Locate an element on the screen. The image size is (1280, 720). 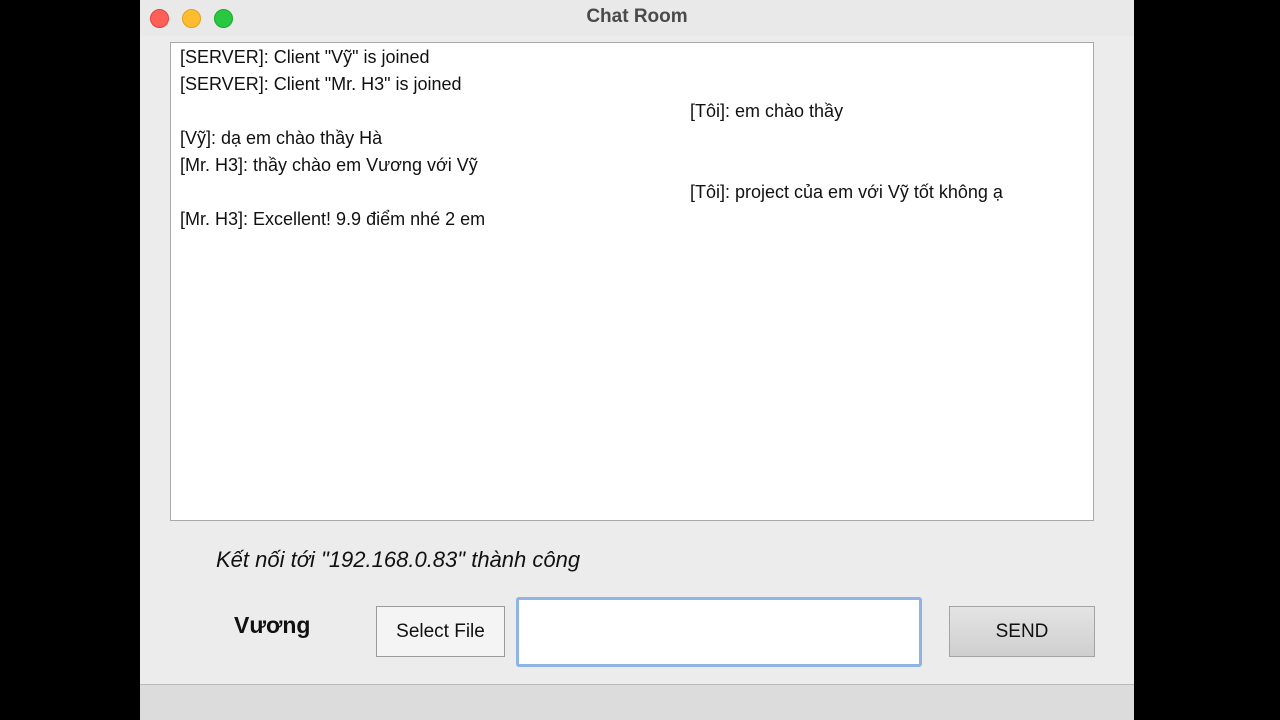
chat-message: [SERVER]: Client "Vỹ" is joined is located at coordinates (305, 57).